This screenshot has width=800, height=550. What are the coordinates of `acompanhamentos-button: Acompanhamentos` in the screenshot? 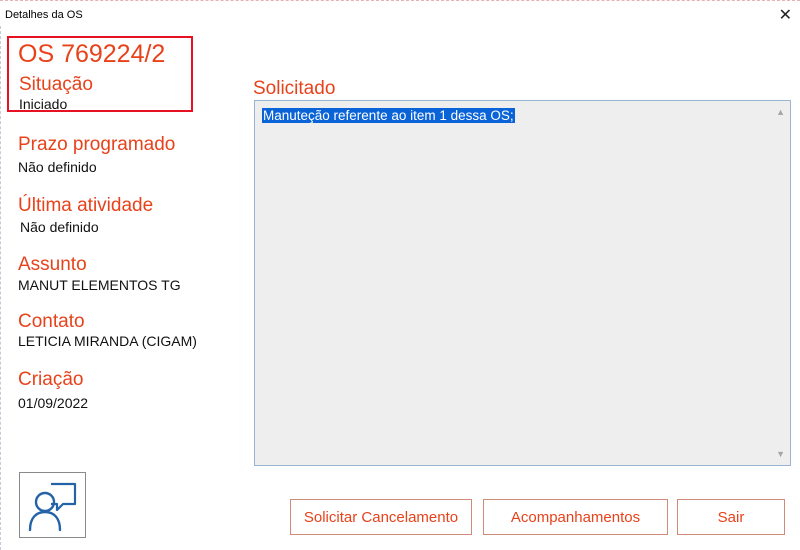 It's located at (575, 517).